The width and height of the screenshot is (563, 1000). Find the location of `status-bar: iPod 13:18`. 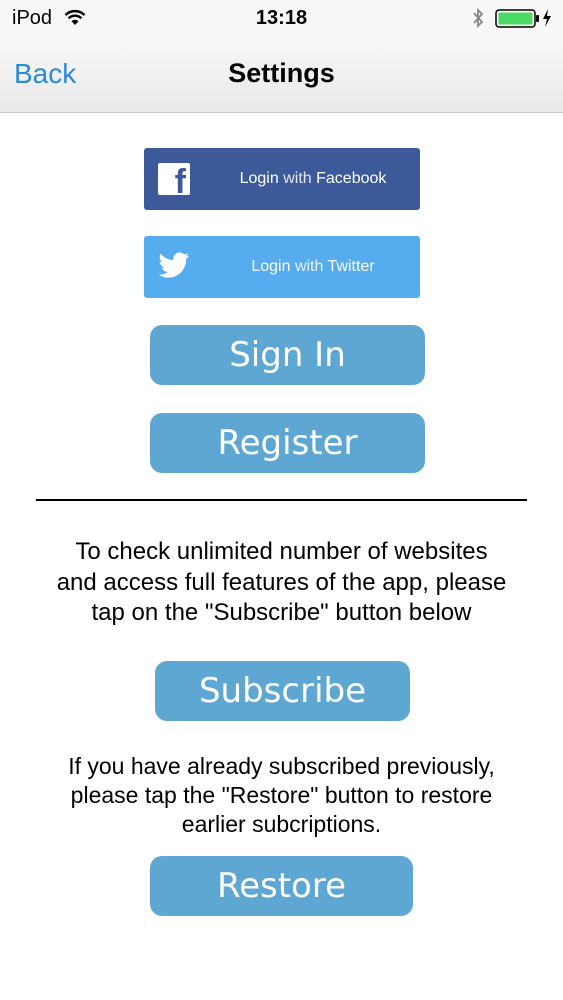

status-bar: iPod 13:18 is located at coordinates (281, 19).